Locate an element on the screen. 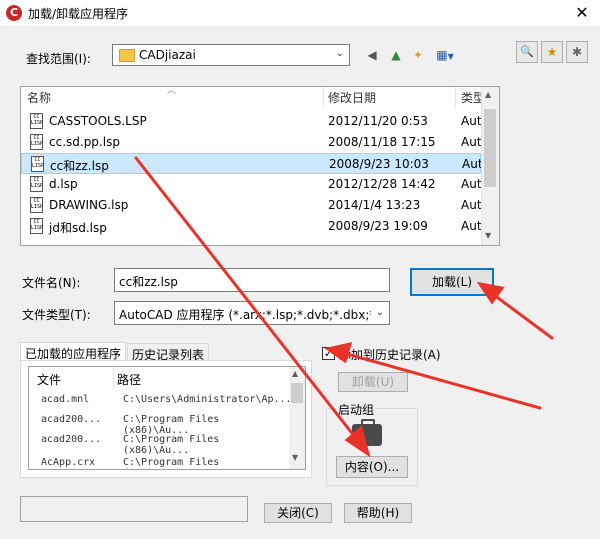 Image resolution: width=600 pixels, height=539 pixels. add-history-checkbox: ✓ is located at coordinates (328, 353).